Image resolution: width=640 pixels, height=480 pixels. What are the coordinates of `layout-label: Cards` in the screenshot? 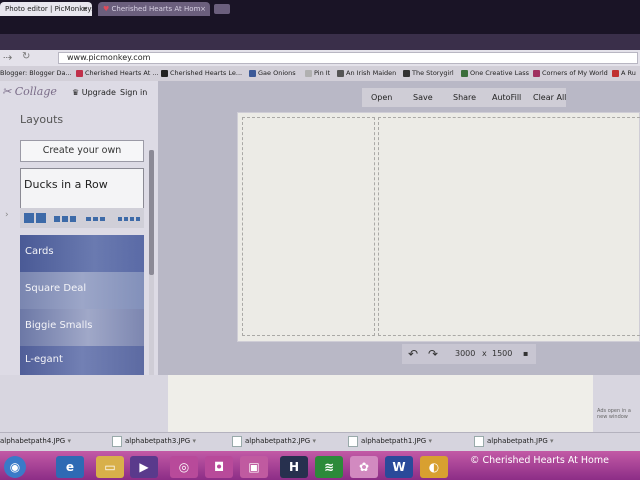 It's located at (39, 251).